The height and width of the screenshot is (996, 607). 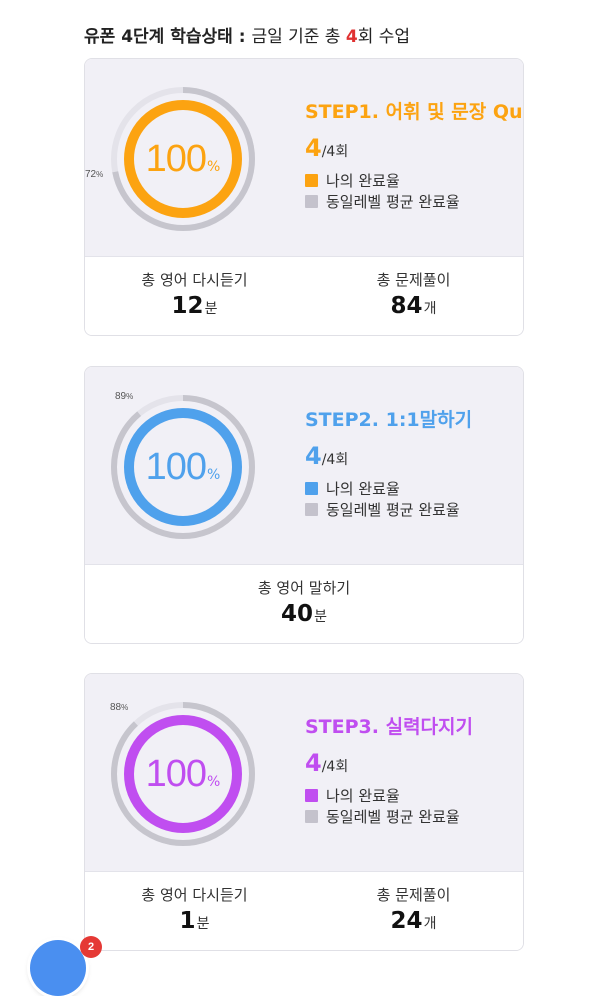 What do you see at coordinates (406, 921) in the screenshot?
I see `stat-value: 24` at bounding box center [406, 921].